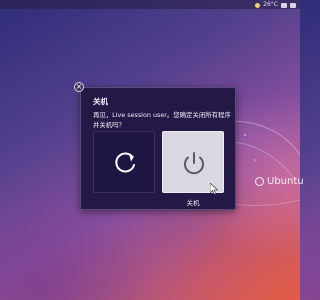  I want to click on ubuntu-logo: Ubuntu, so click(279, 181).